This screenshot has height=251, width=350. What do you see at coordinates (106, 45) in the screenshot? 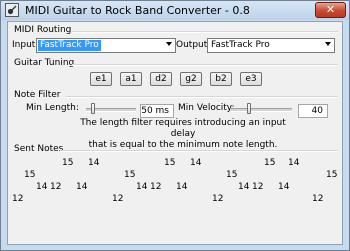
I see `input-select: FastTrack Pro` at bounding box center [106, 45].